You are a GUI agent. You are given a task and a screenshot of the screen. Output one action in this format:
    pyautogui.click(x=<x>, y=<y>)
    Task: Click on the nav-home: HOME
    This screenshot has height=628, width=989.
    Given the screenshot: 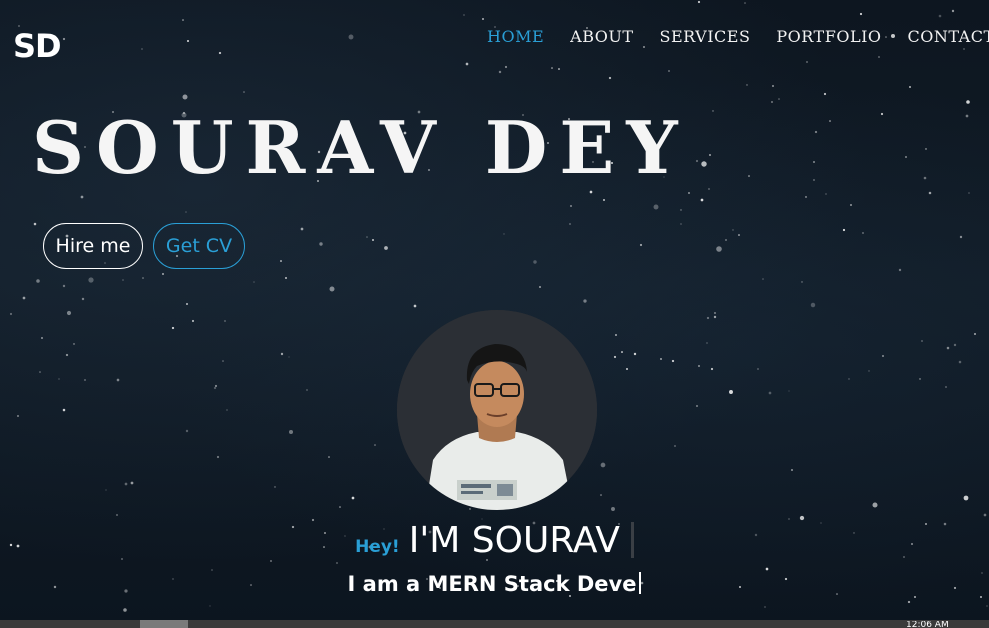 What is the action you would take?
    pyautogui.click(x=515, y=37)
    